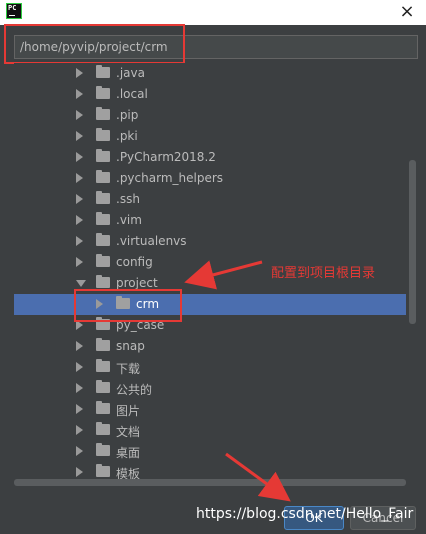  What do you see at coordinates (412, 242) in the screenshot?
I see `vertical-scrollbar` at bounding box center [412, 242].